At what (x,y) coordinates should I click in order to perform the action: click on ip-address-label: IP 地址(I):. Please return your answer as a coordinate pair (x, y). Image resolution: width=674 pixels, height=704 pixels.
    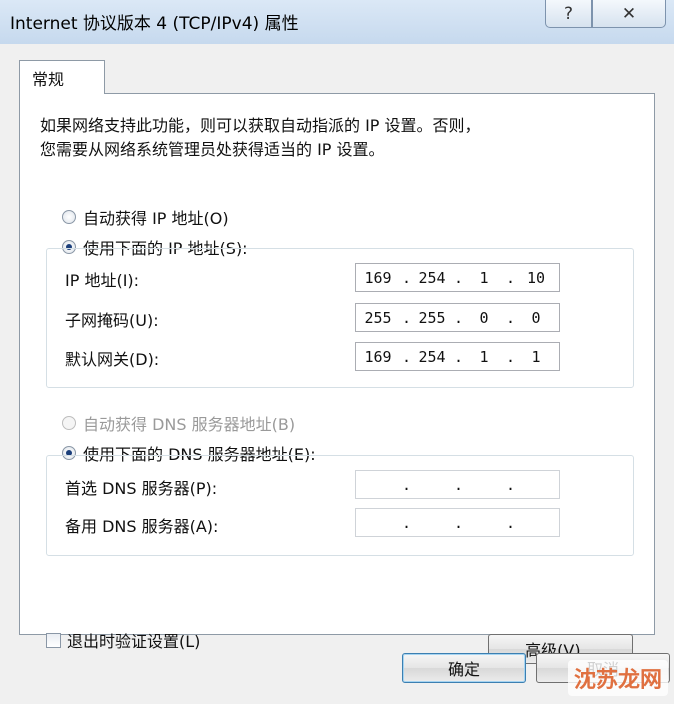
    Looking at the image, I should click on (102, 280).